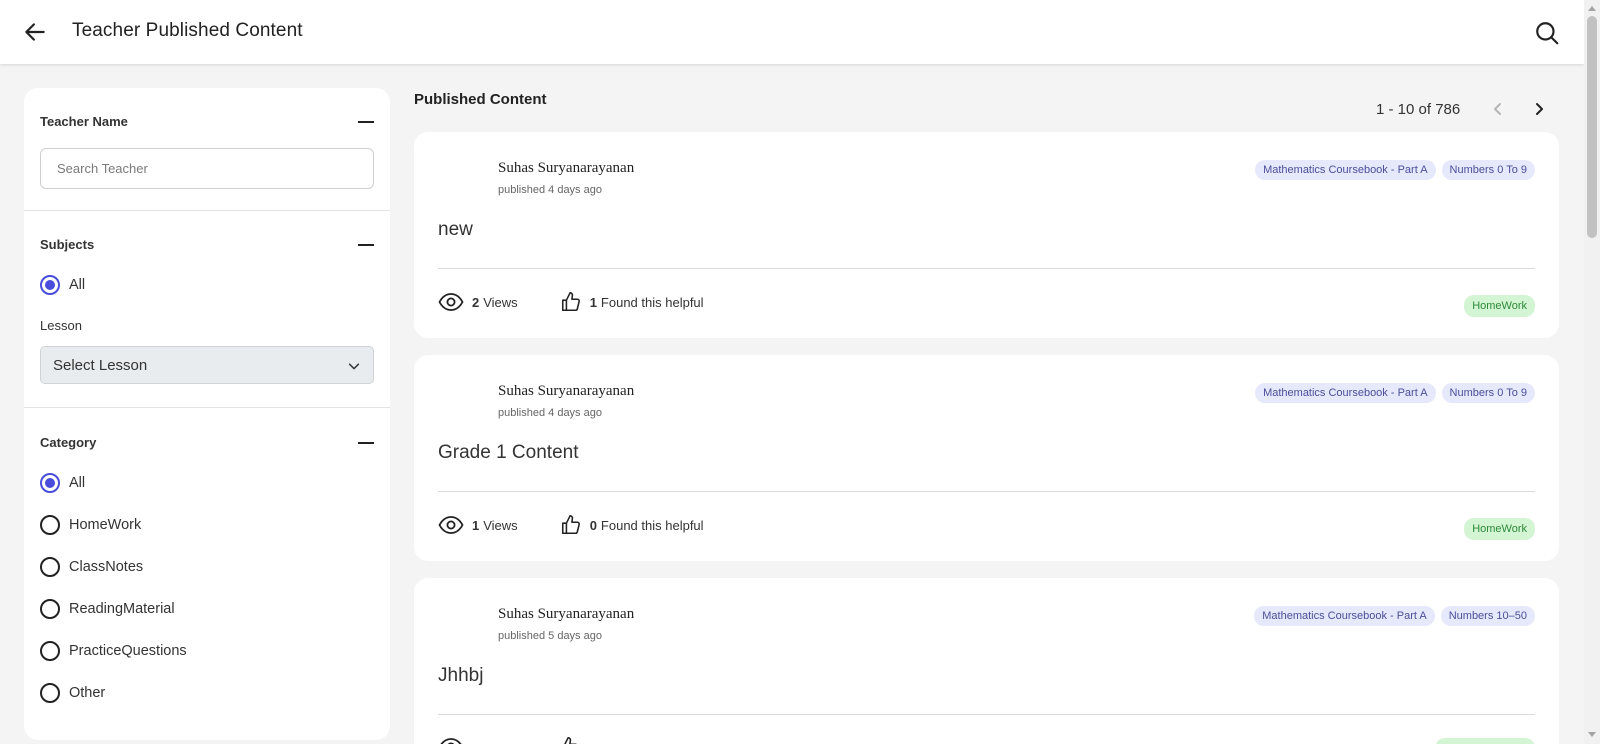 The image size is (1600, 744). I want to click on collapse-teacher-icon, so click(366, 122).